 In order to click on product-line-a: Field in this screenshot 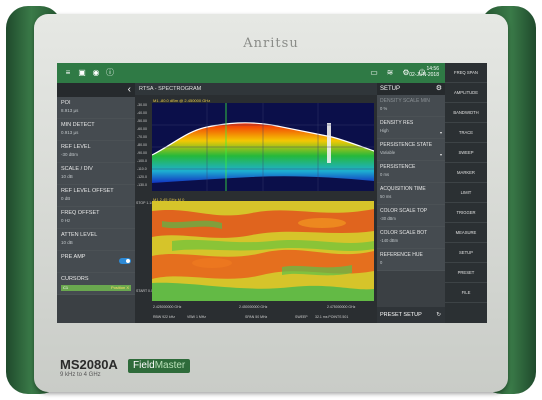, I will do `click(144, 365)`.